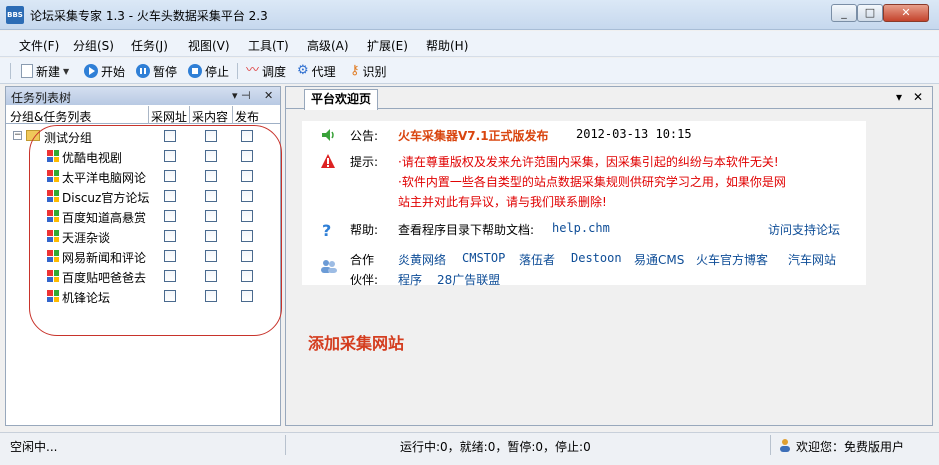 Image resolution: width=939 pixels, height=465 pixels. Describe the element at coordinates (143, 296) in the screenshot. I see `tree-task-row: 机锋论坛` at that location.